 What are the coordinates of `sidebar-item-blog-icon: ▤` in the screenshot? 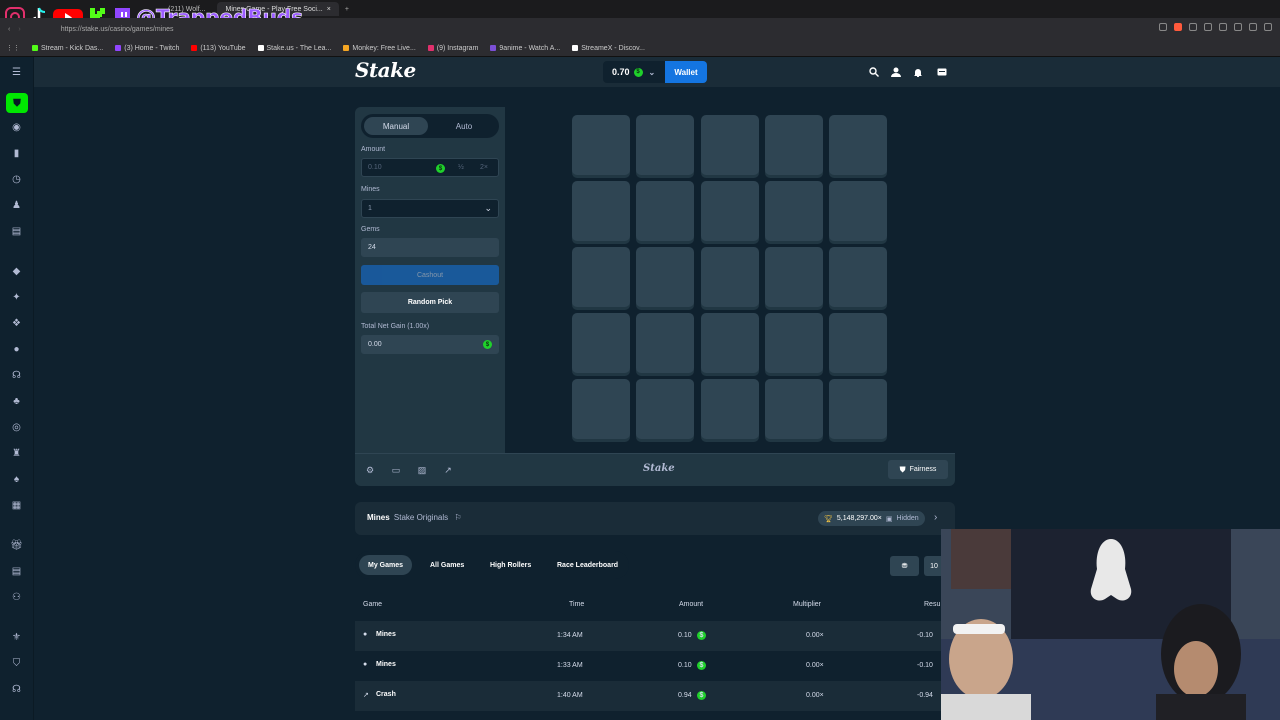 It's located at (16, 571).